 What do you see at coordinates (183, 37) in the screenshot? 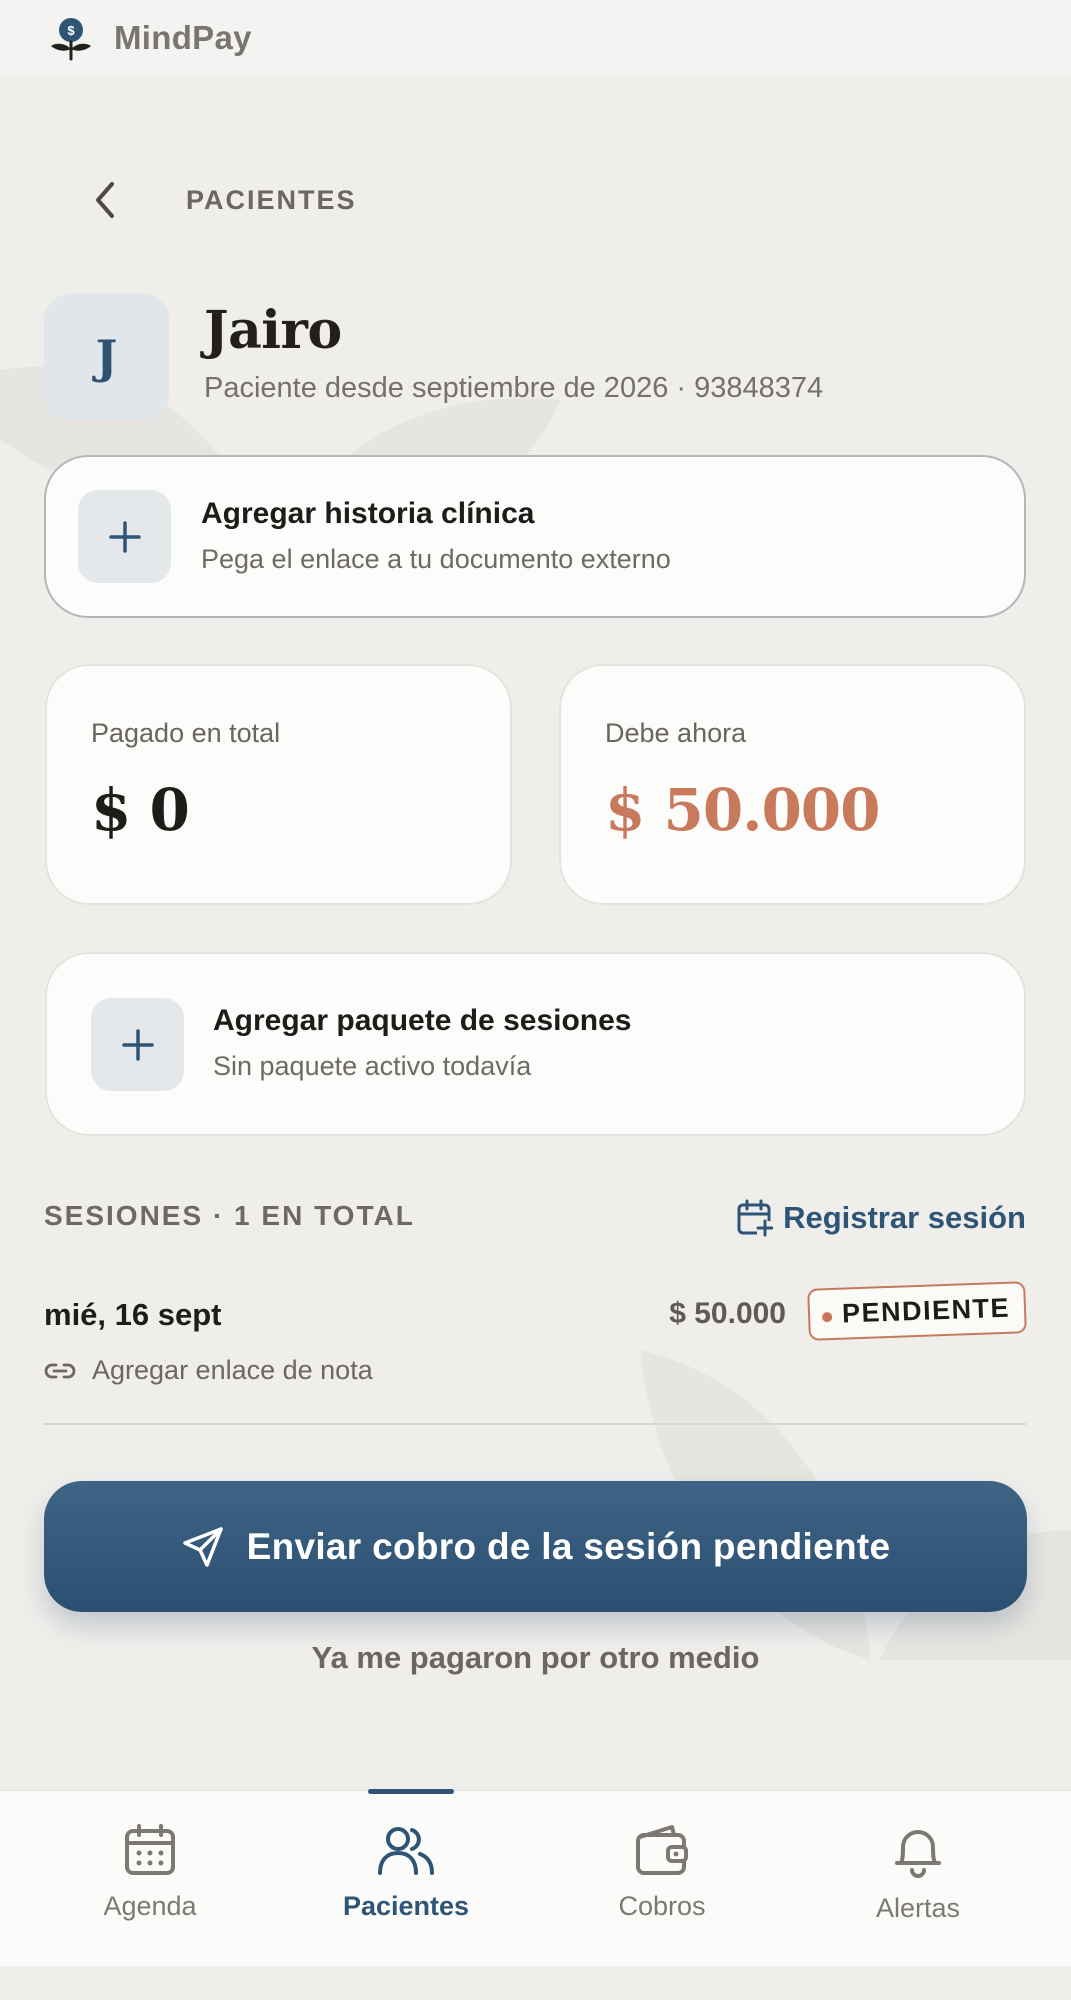
I see `app-title: MindPay` at bounding box center [183, 37].